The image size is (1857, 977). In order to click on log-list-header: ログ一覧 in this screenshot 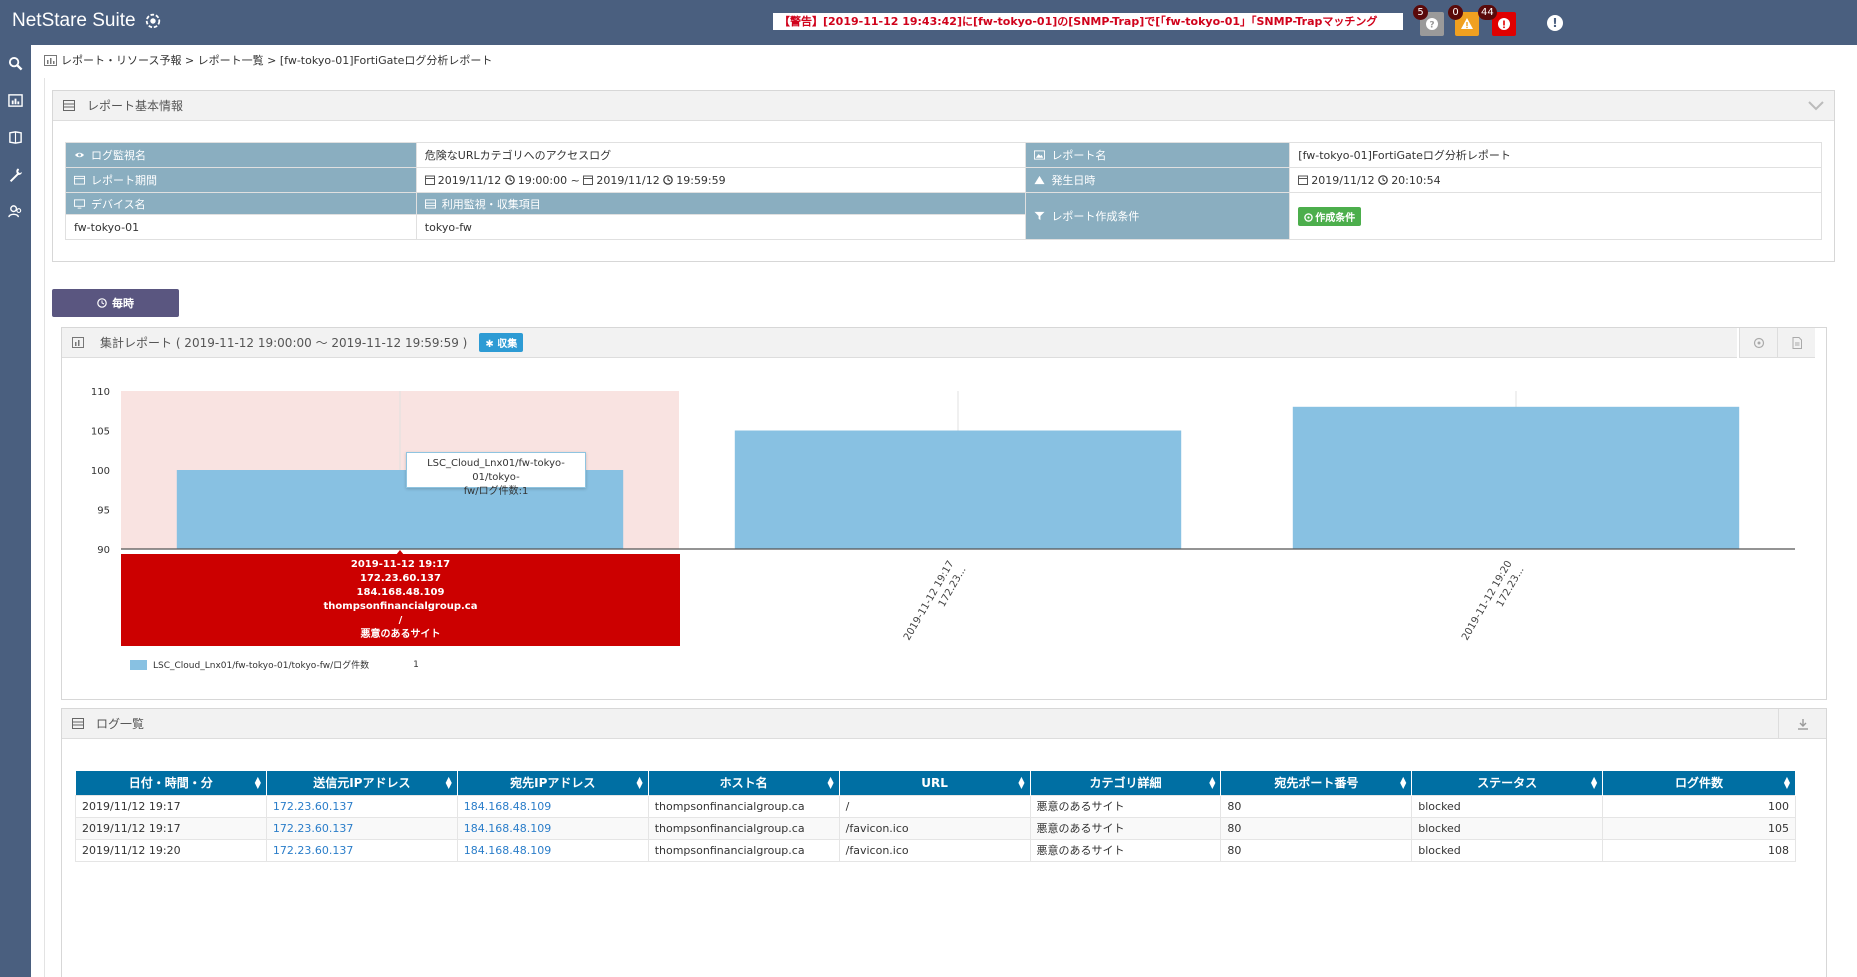, I will do `click(920, 724)`.